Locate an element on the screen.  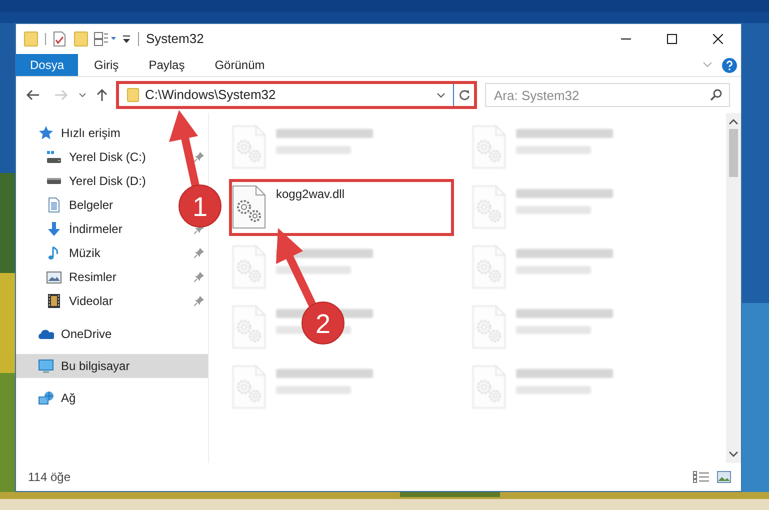
nav-item: Müzik is located at coordinates (84, 253).